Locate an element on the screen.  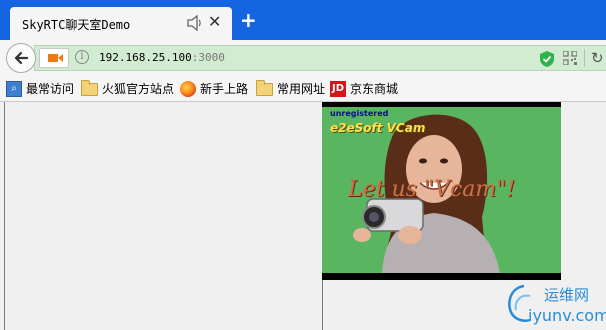
bookmark-label: 京东商城 is located at coordinates (374, 89).